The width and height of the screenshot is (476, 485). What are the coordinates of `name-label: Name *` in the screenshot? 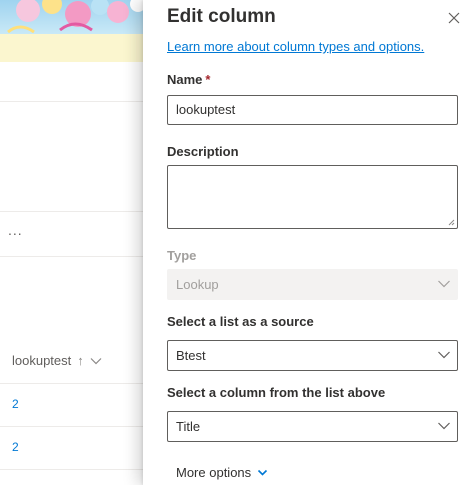 It's located at (188, 79).